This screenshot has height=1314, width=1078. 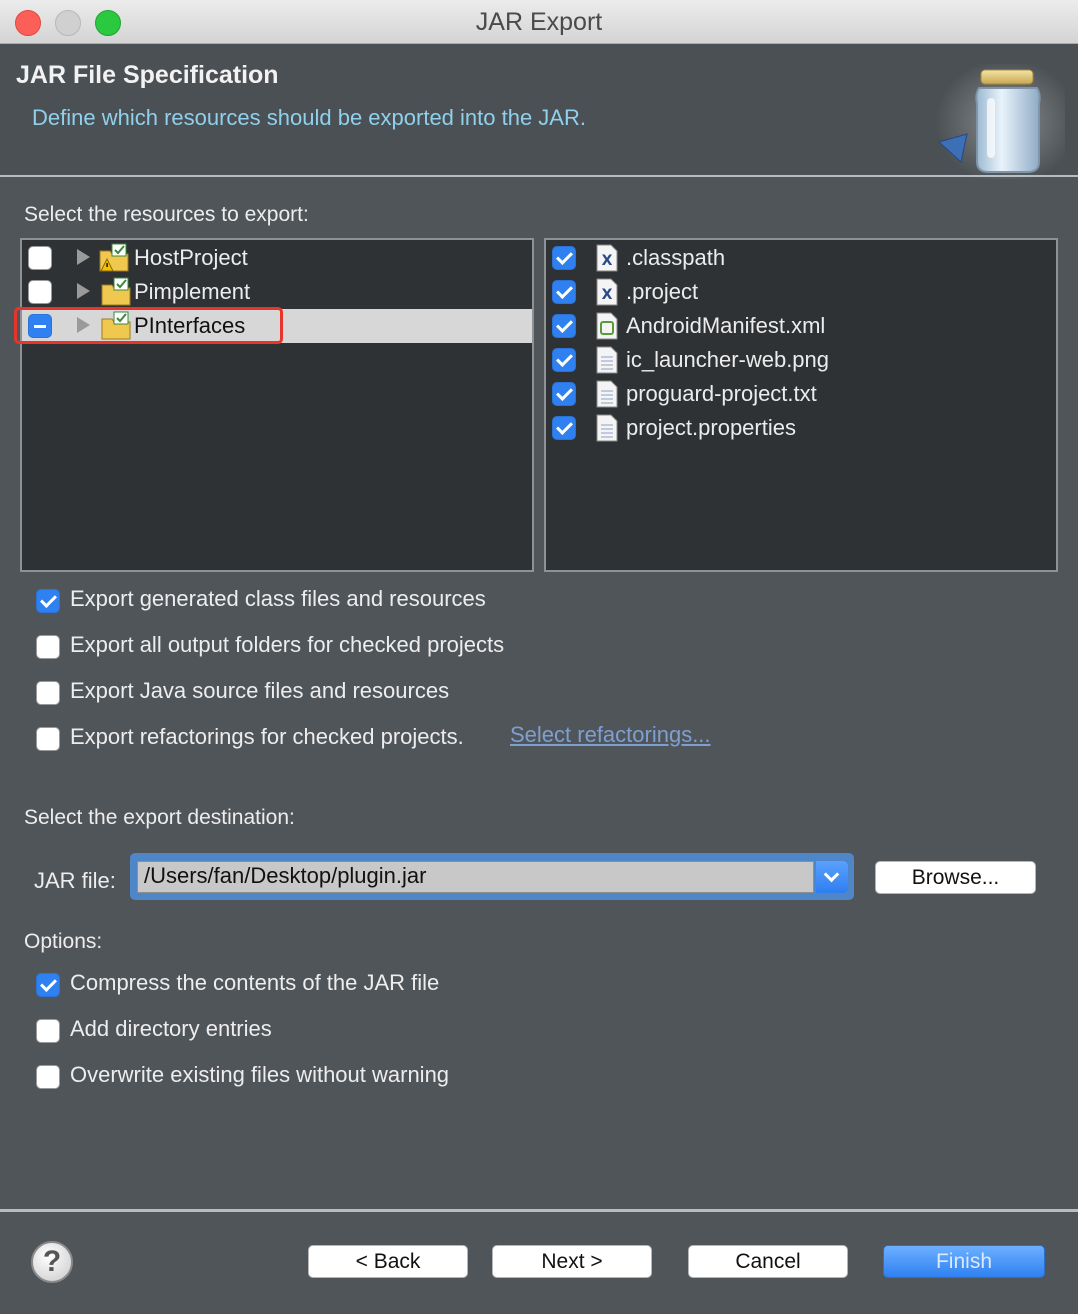 I want to click on export-java-source-checkbox, so click(x=48, y=693).